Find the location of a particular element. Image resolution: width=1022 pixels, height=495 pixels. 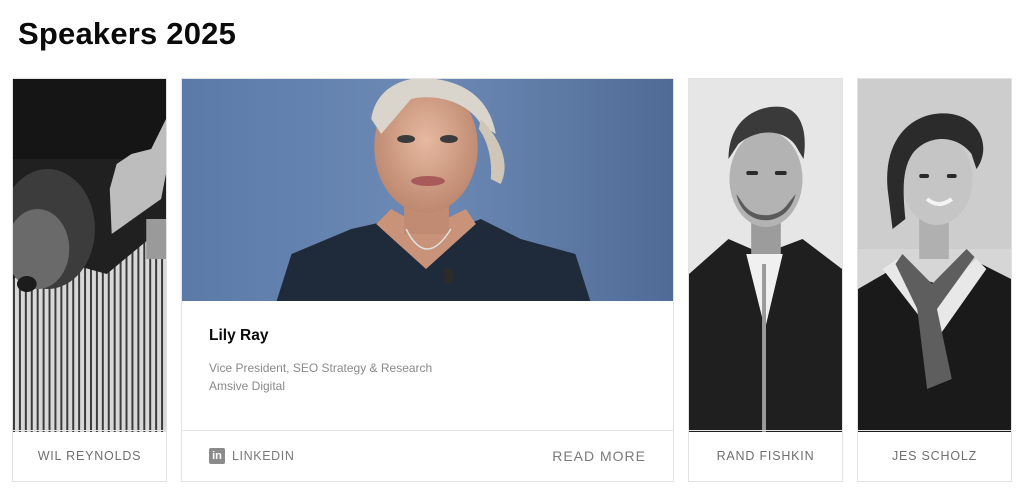

speaker-card-wil-reynolds: WIL REYNOLDS is located at coordinates (89, 280).